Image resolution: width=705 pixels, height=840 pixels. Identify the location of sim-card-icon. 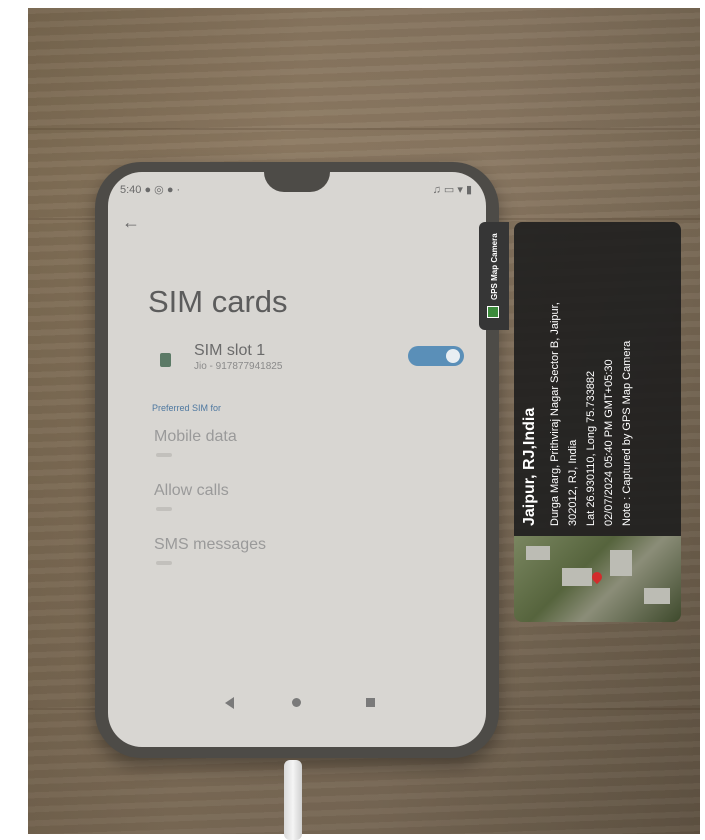
(165, 360).